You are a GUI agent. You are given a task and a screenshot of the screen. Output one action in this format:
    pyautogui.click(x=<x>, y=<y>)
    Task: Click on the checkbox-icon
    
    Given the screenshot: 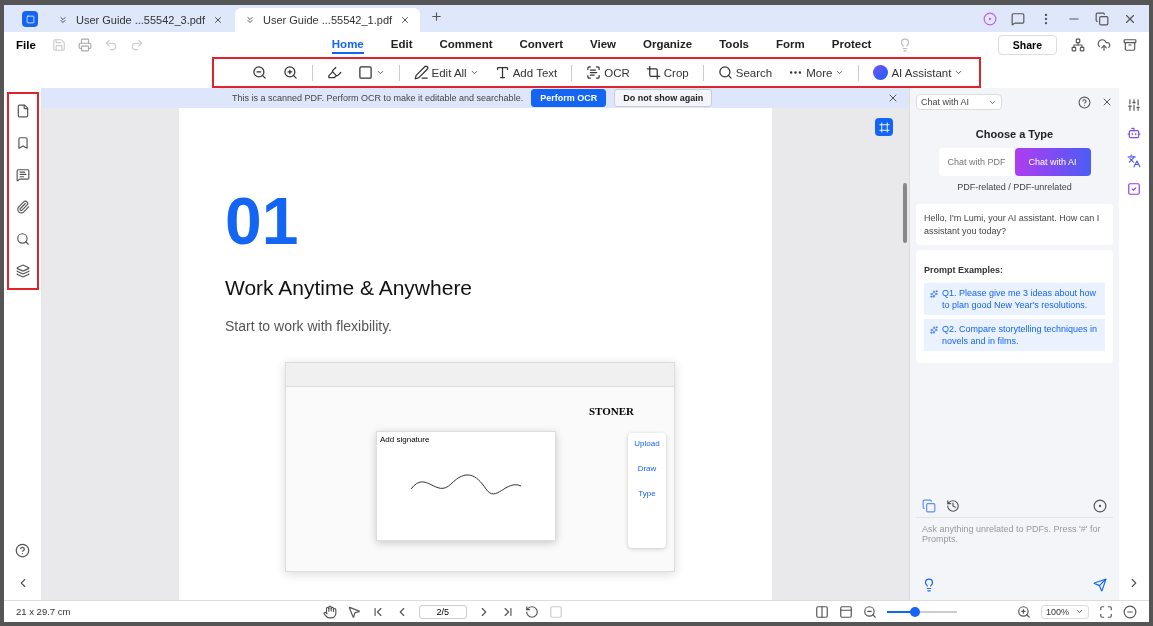 What is the action you would take?
    pyautogui.click(x=1134, y=189)
    